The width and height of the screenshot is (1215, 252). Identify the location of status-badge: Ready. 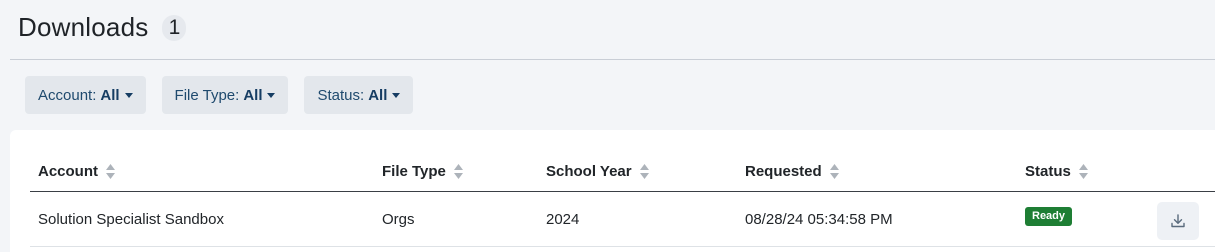
(1049, 216).